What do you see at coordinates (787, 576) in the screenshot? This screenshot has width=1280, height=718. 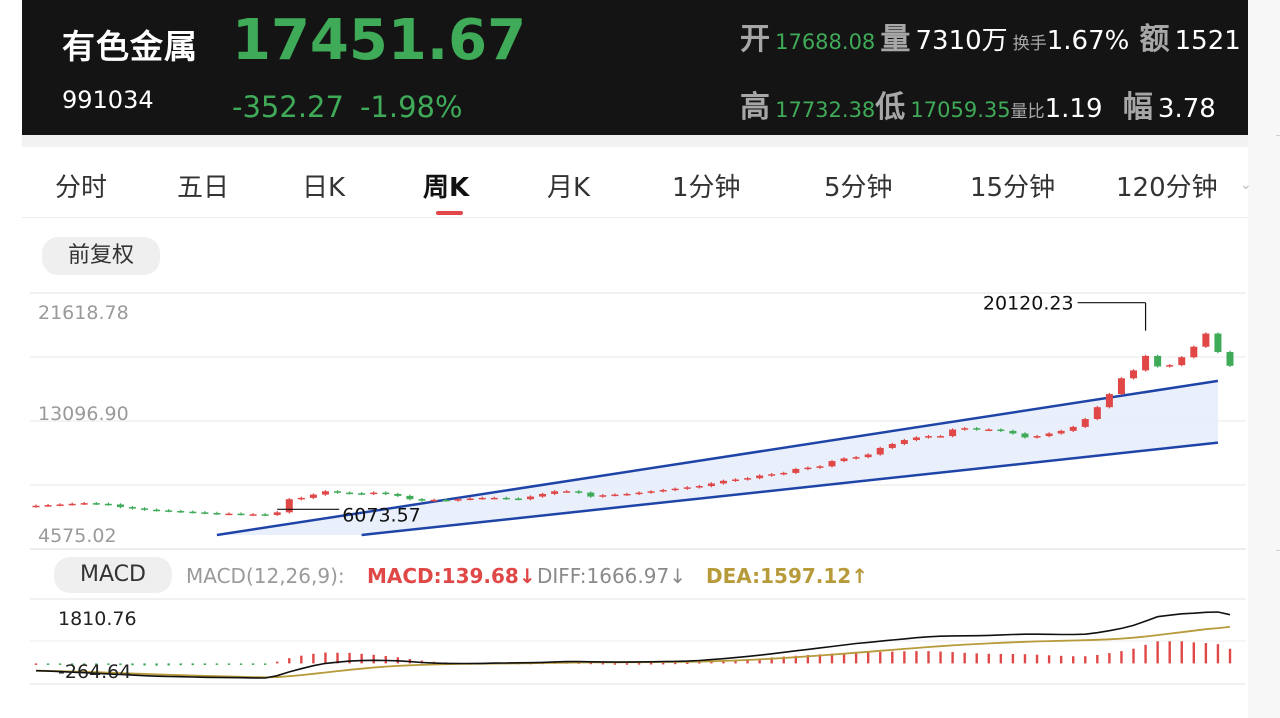 I see `dea-value: DEA:1597.12↑` at bounding box center [787, 576].